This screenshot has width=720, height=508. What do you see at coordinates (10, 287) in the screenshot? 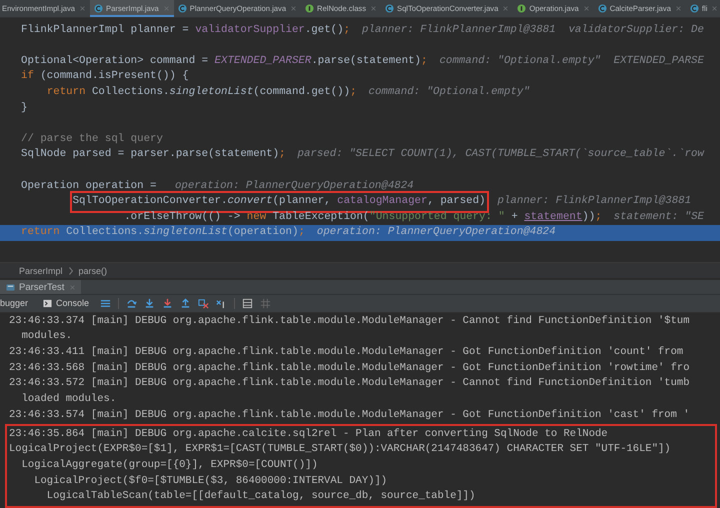
I see `test-icon` at bounding box center [10, 287].